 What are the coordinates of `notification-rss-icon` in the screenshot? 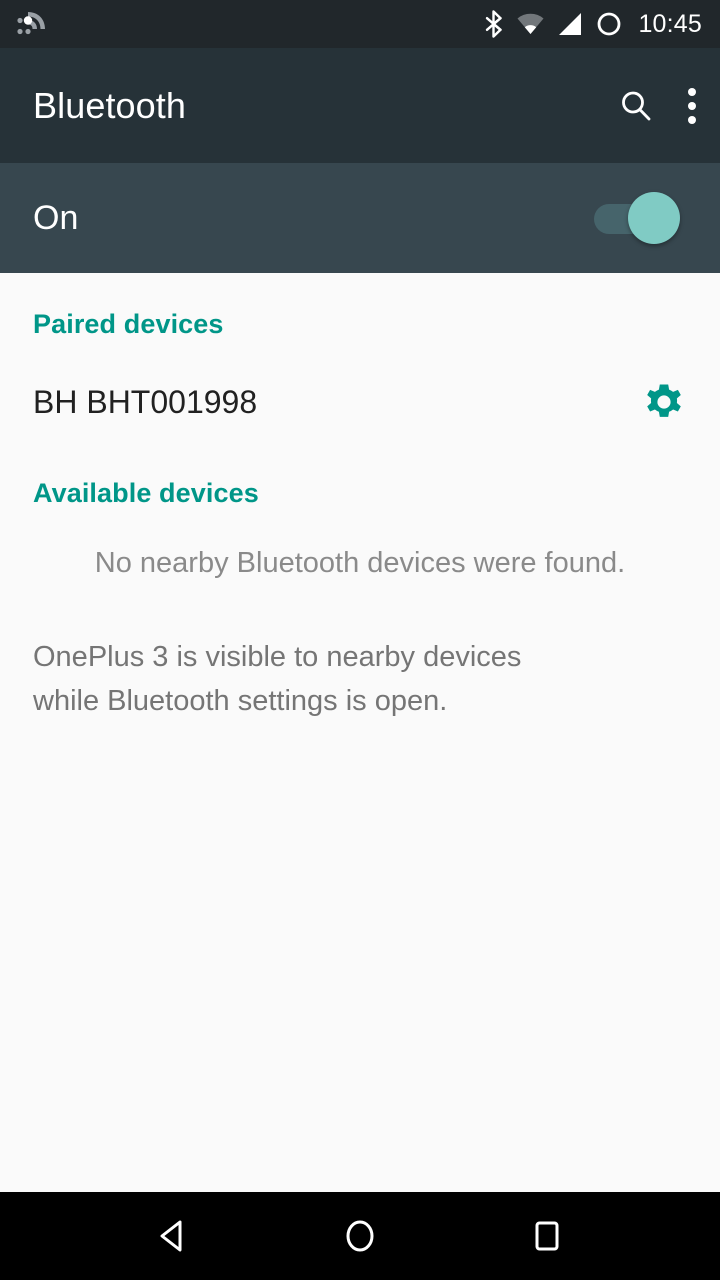 It's located at (33, 24).